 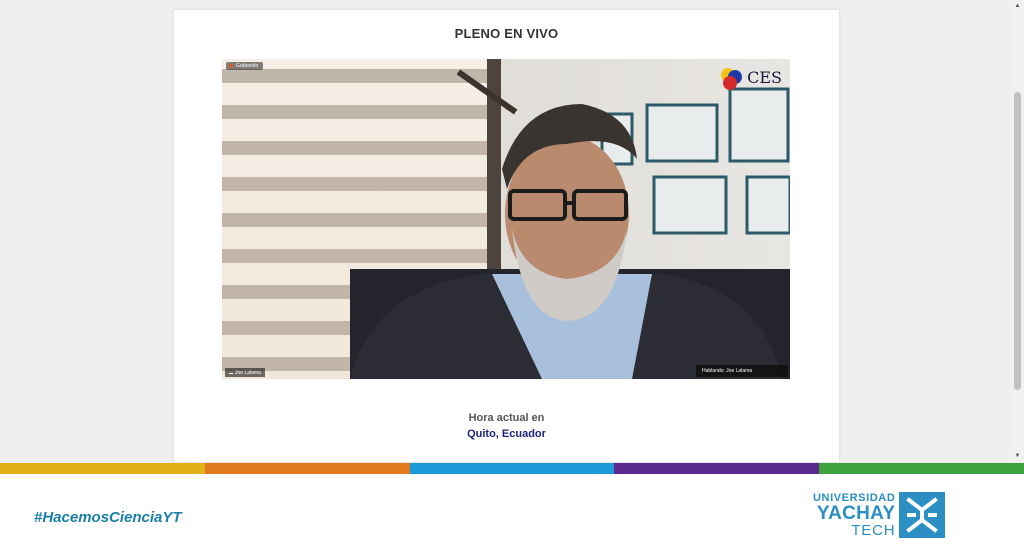 I want to click on ces-logo: CES, so click(x=750, y=78).